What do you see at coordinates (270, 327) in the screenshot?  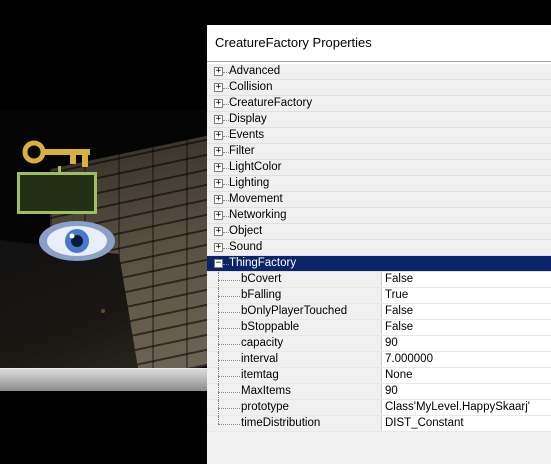 I see `property-name: bStoppable` at bounding box center [270, 327].